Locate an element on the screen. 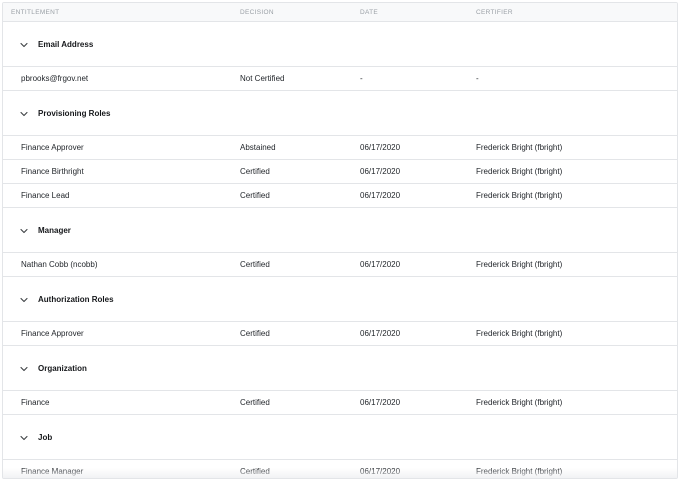 The width and height of the screenshot is (680, 481). group-header: Authorization Roles is located at coordinates (340, 299).